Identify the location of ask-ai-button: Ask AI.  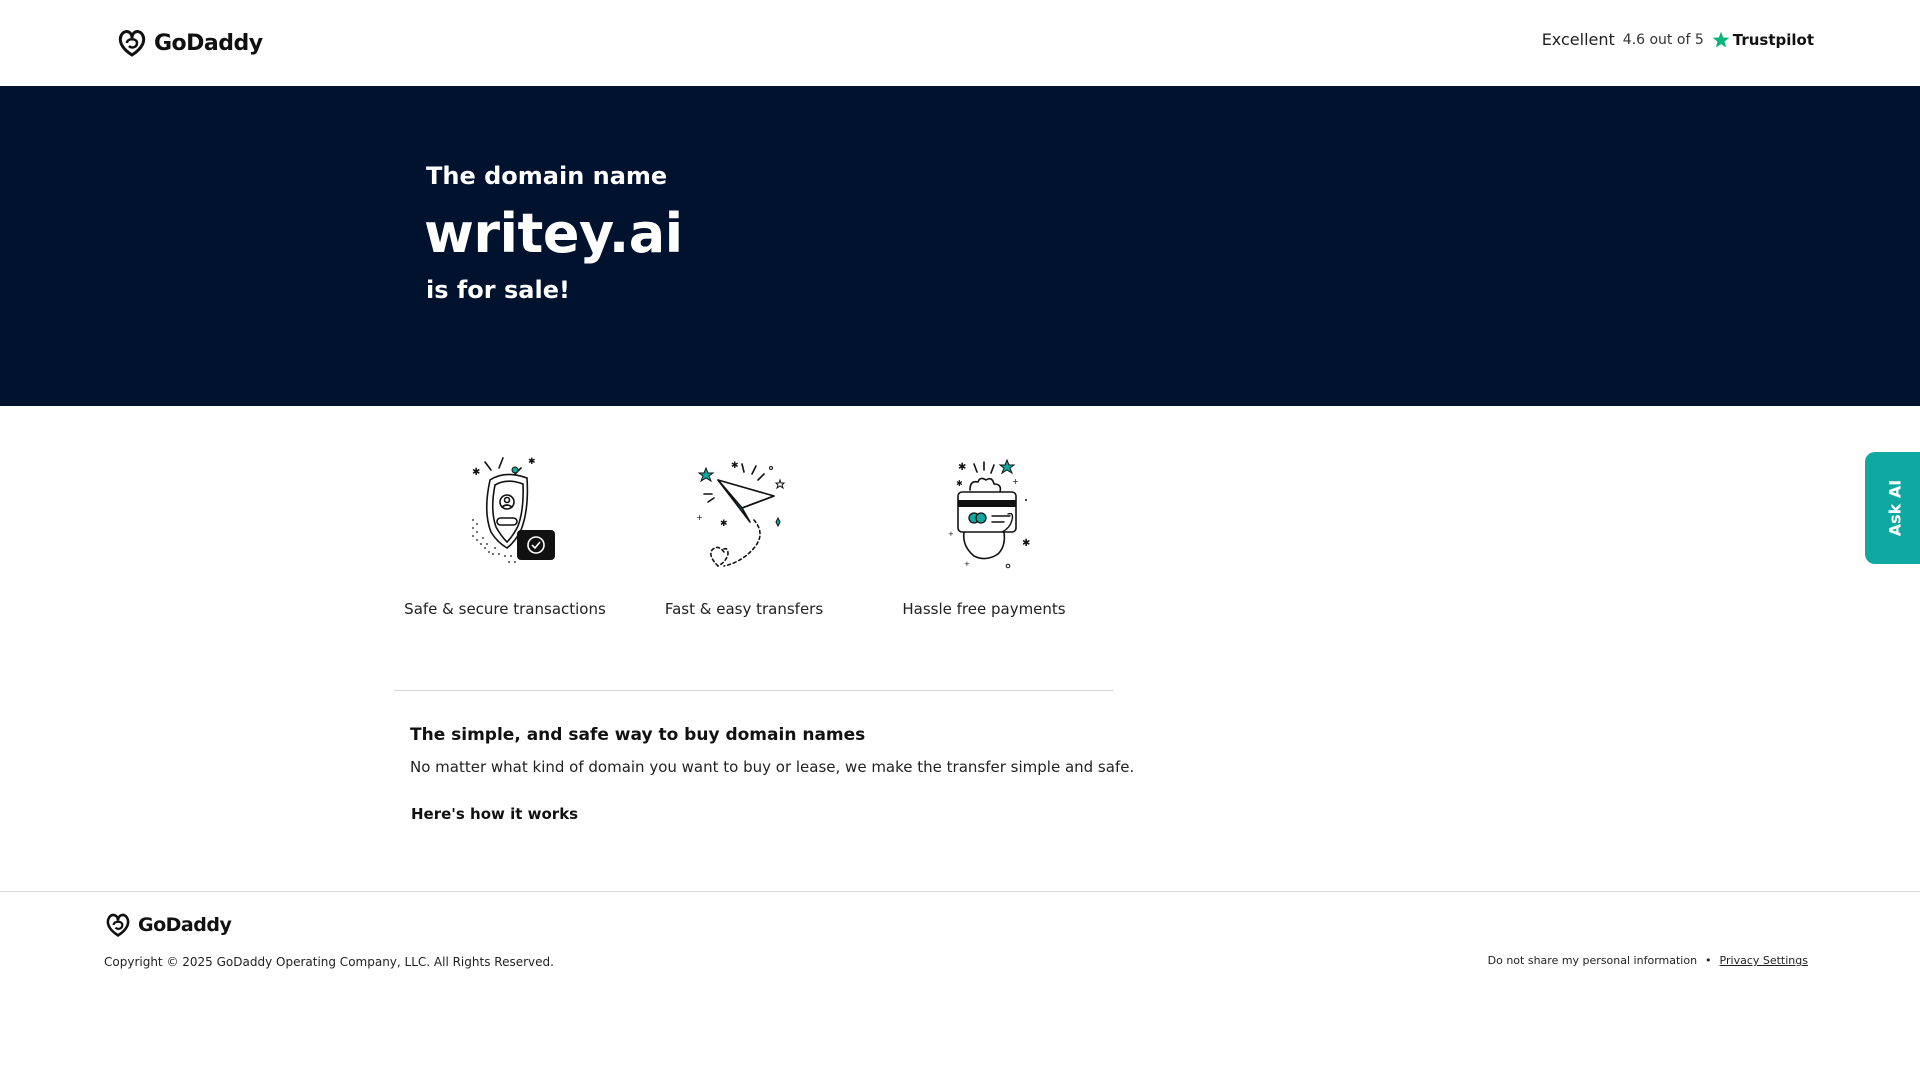
(1892, 508).